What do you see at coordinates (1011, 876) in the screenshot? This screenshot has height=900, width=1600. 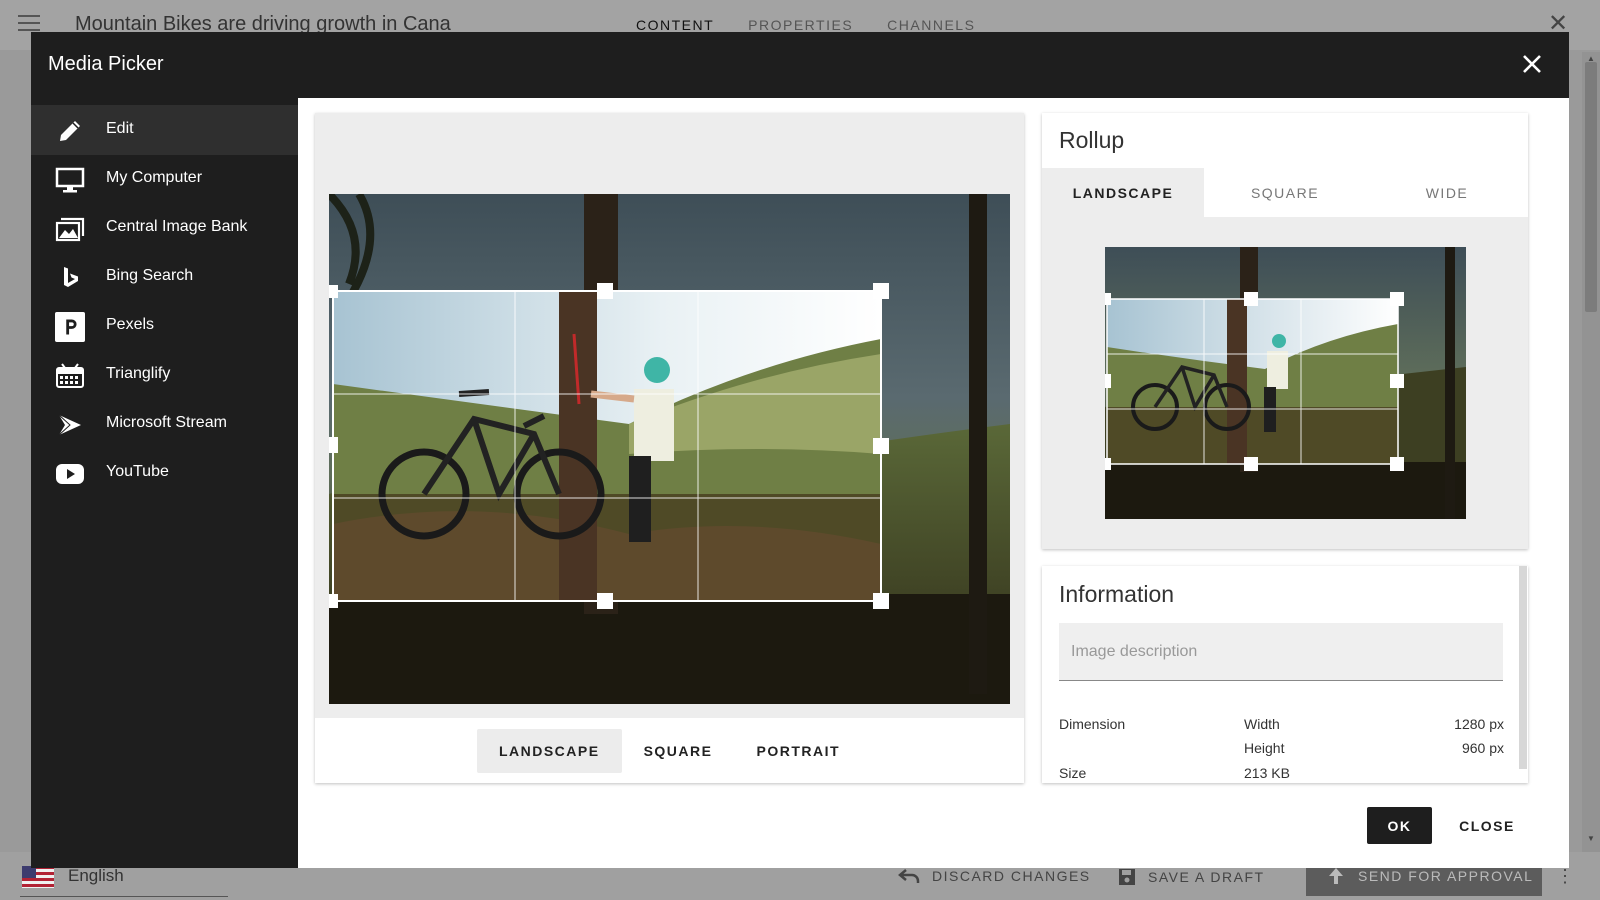 I see `discard-changes-label: DISCARD CHANGES` at bounding box center [1011, 876].